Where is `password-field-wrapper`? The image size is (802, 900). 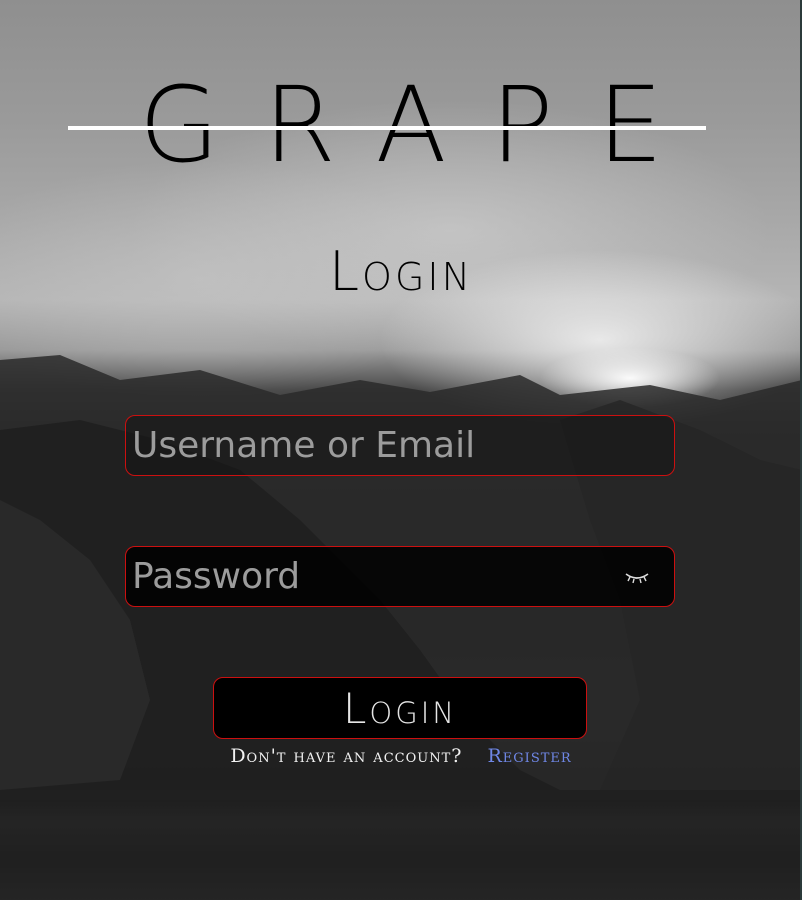 password-field-wrapper is located at coordinates (400, 576).